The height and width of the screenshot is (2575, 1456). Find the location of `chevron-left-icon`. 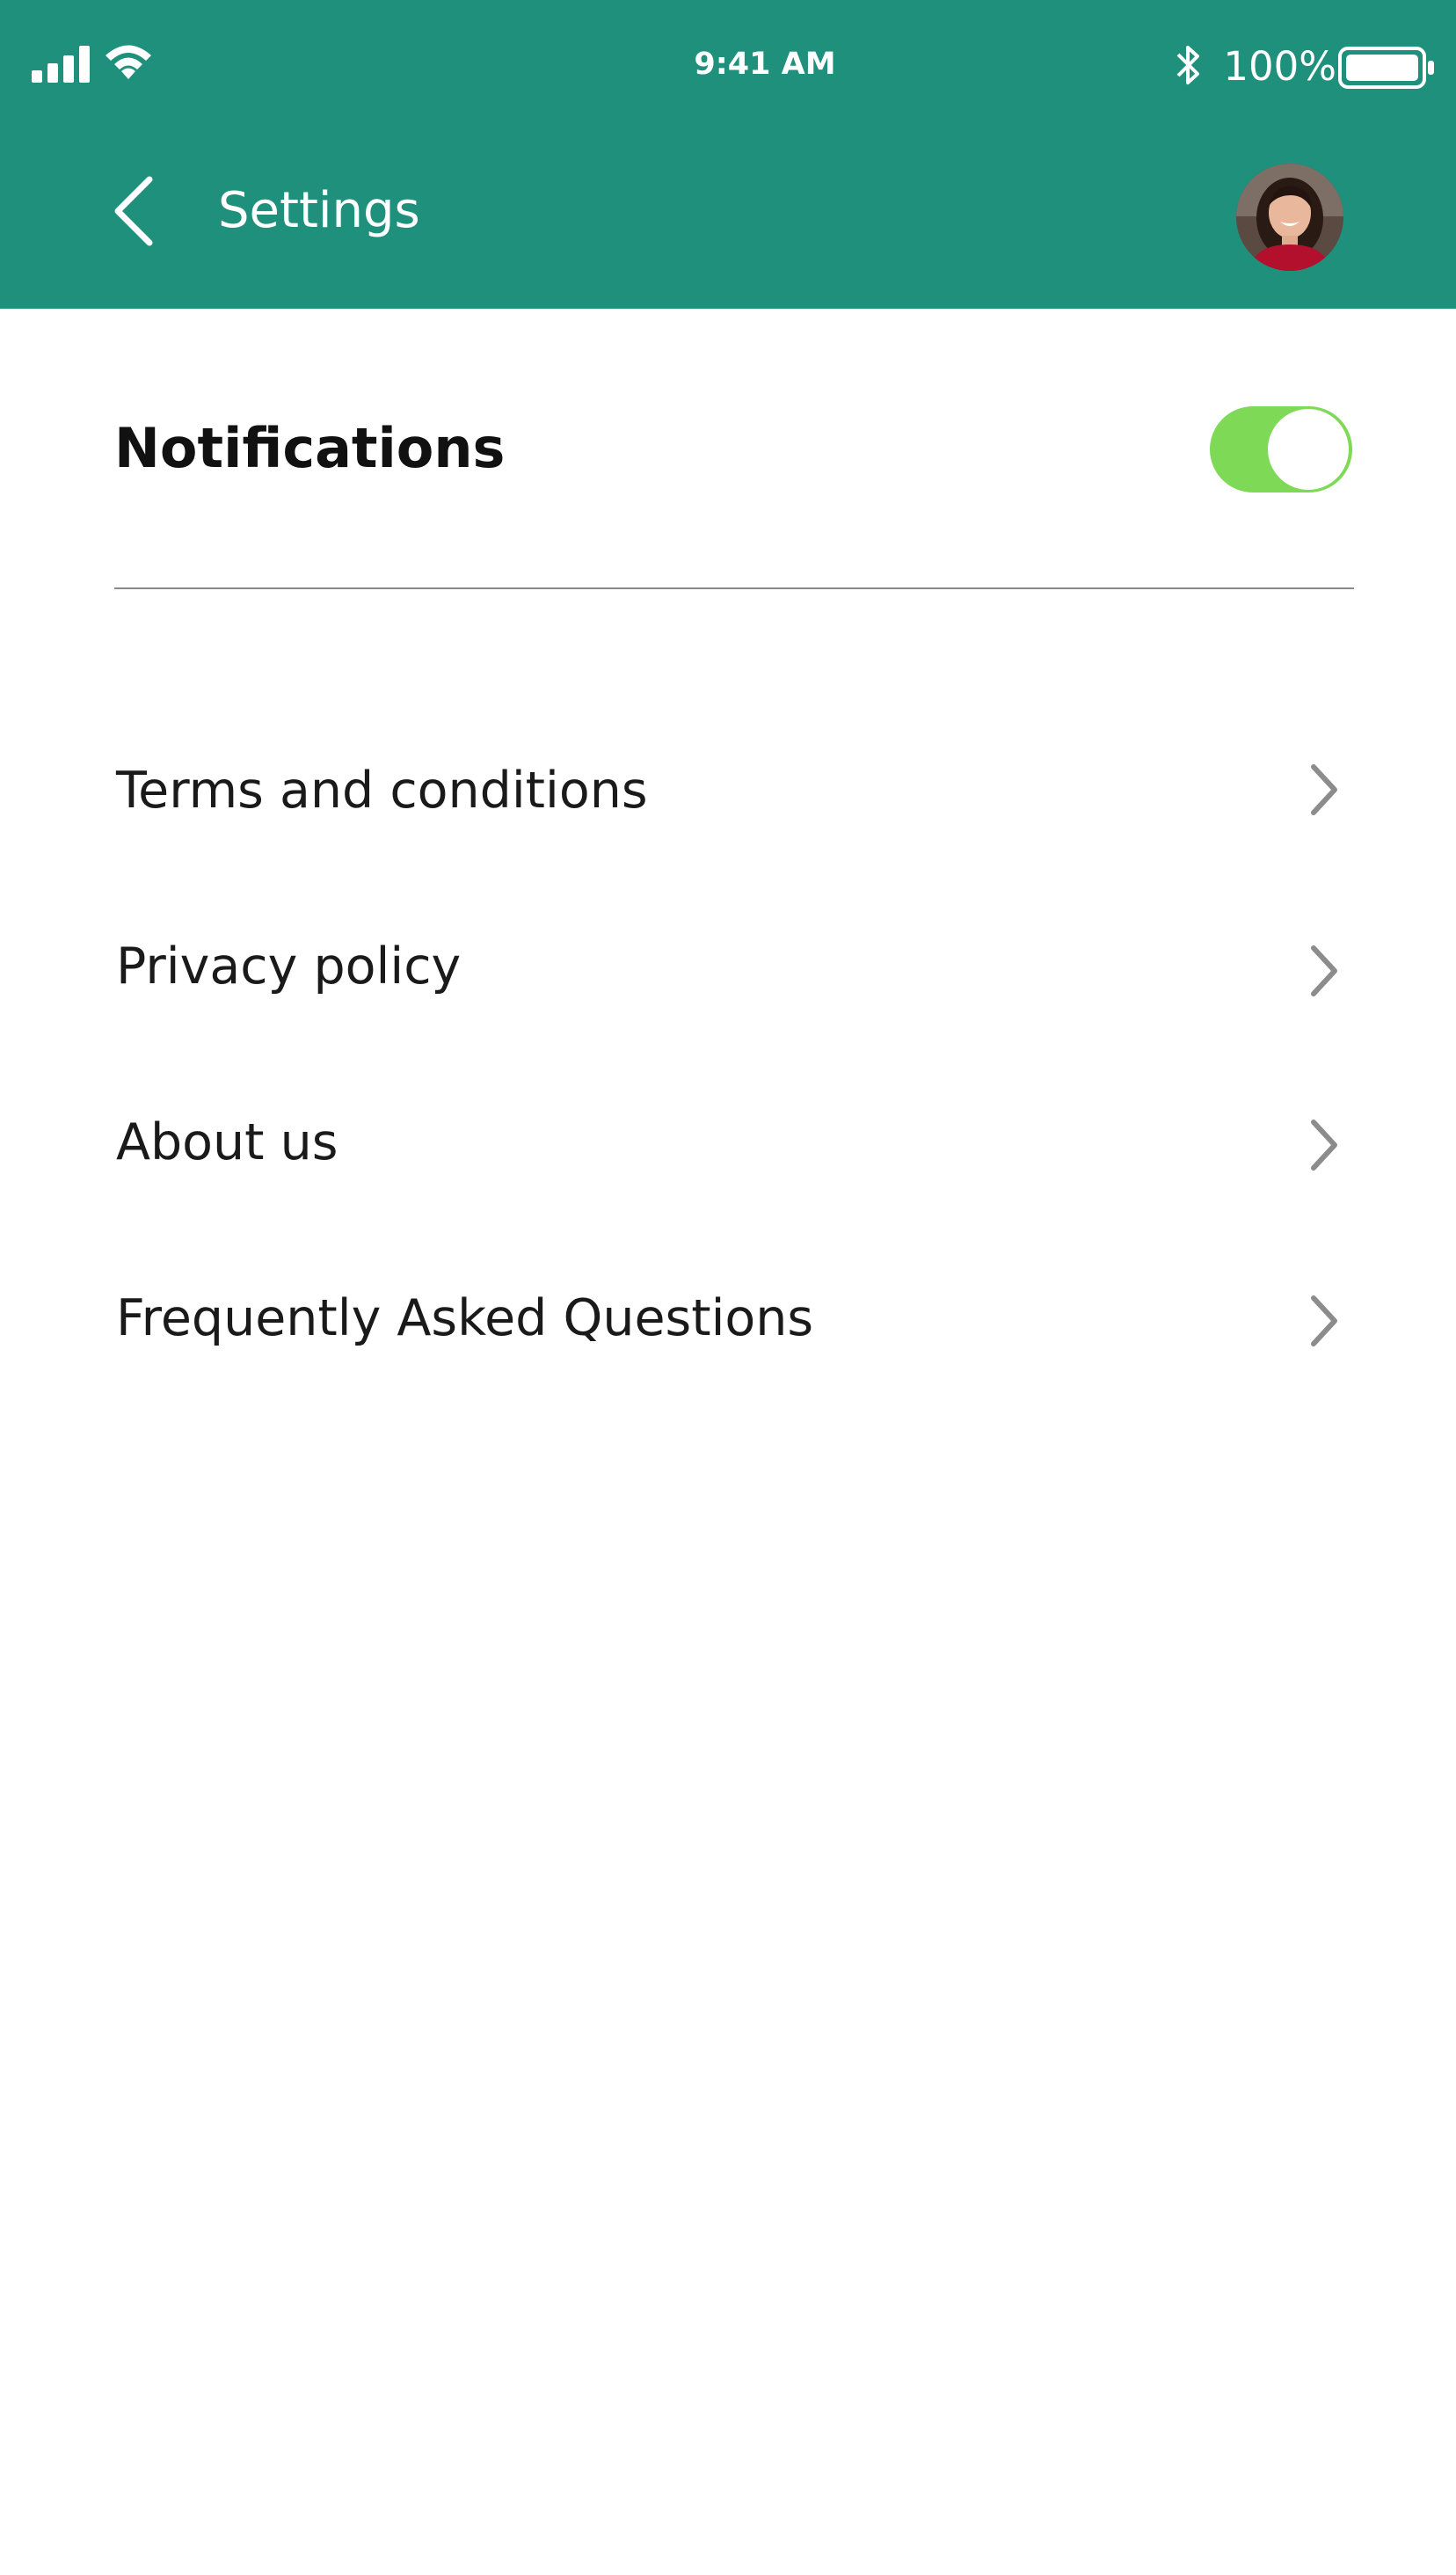

chevron-left-icon is located at coordinates (133, 211).